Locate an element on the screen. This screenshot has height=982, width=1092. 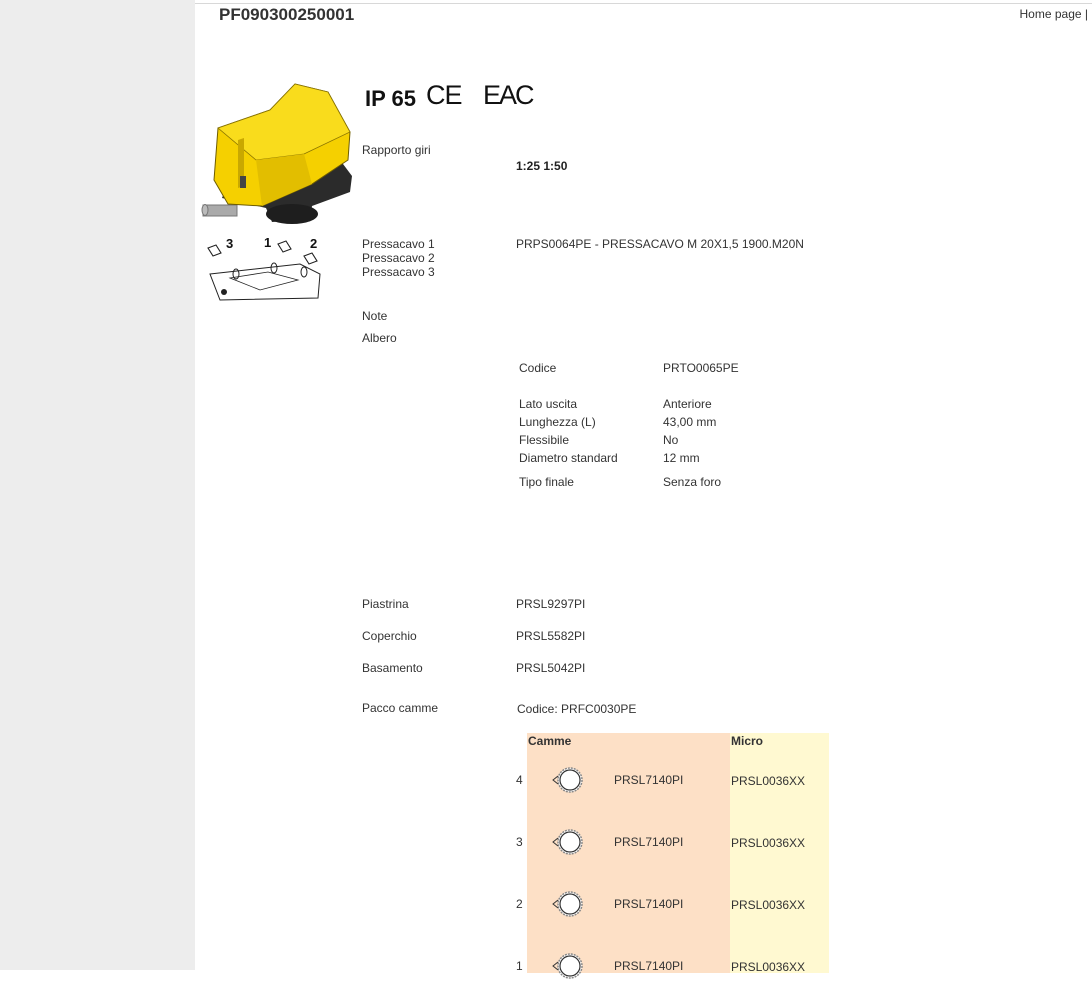
cam-position: 4 is located at coordinates (519, 780).